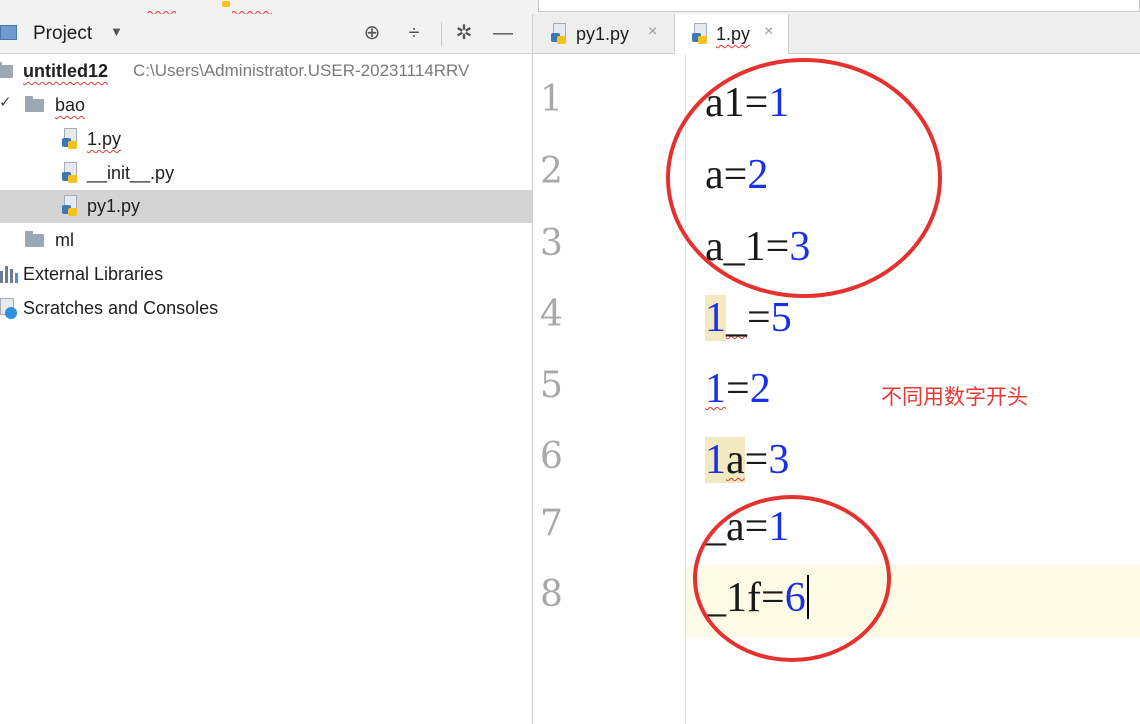  What do you see at coordinates (131, 173) in the screenshot?
I see `file-init-label: __init__.py` at bounding box center [131, 173].